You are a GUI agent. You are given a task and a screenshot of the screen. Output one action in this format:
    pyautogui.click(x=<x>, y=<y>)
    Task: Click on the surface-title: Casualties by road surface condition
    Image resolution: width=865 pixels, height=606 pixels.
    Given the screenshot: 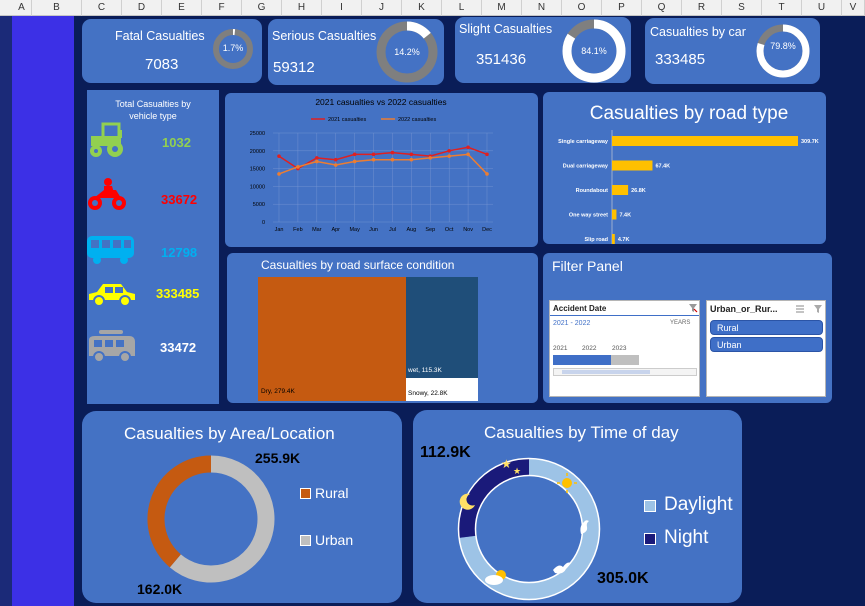 What is the action you would take?
    pyautogui.click(x=358, y=265)
    